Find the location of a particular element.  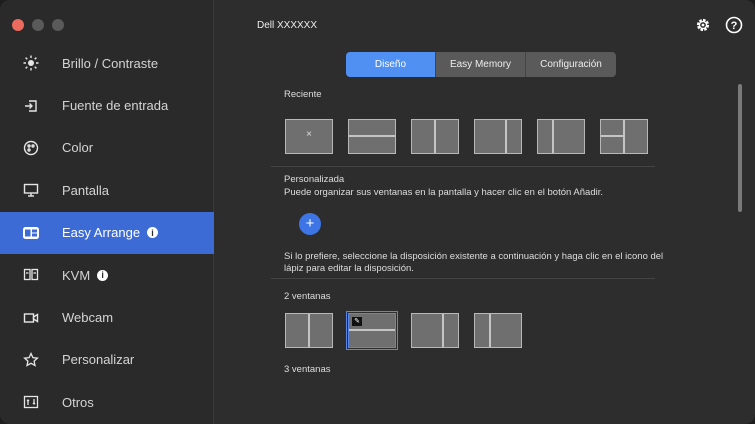

monitor-title: Dell XXXXXX is located at coordinates (287, 25).